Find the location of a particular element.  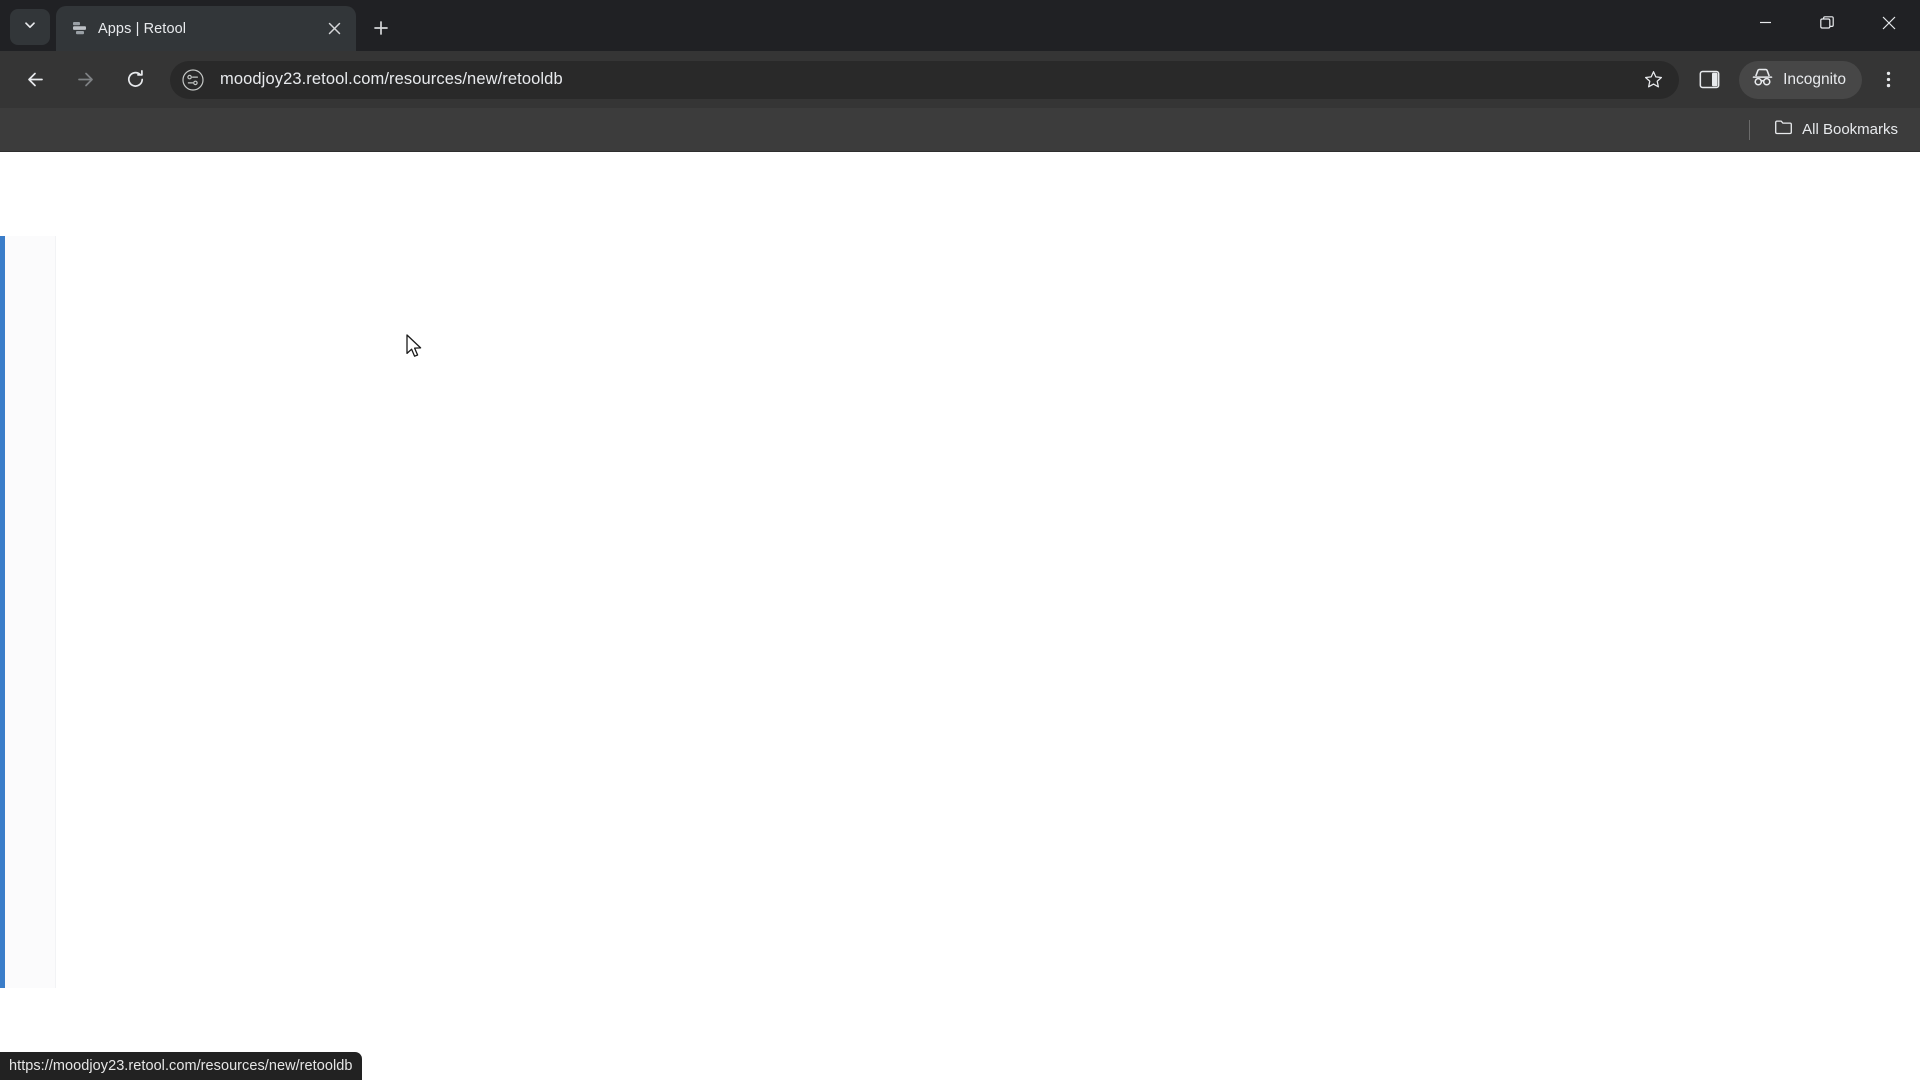

reload-button is located at coordinates (135, 80).